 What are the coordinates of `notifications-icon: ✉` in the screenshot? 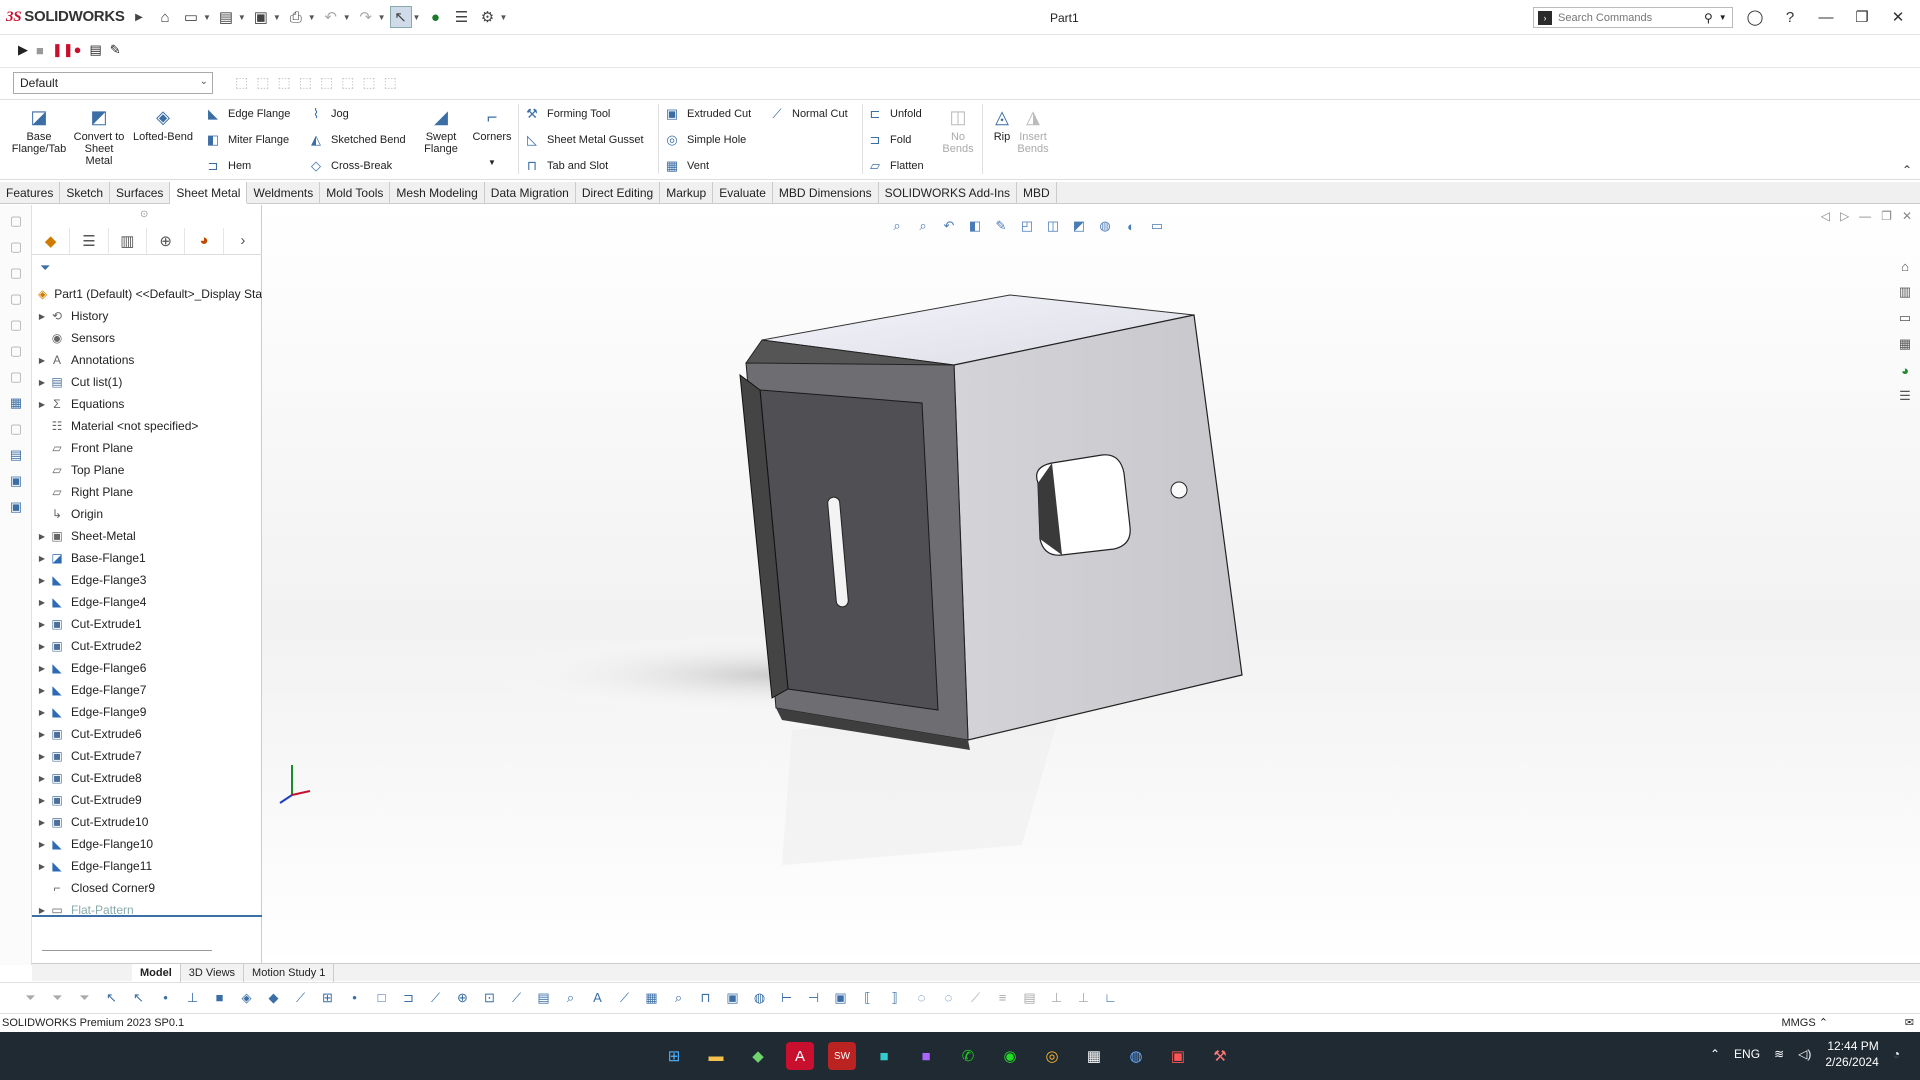 It's located at (1909, 1023).